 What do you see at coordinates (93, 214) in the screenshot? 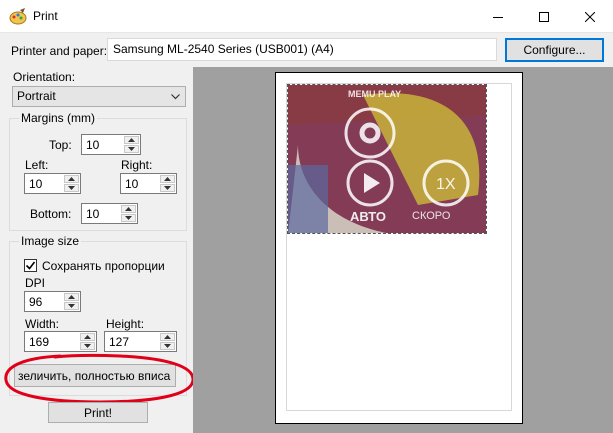
I see `margin-bottom-value: 10` at bounding box center [93, 214].